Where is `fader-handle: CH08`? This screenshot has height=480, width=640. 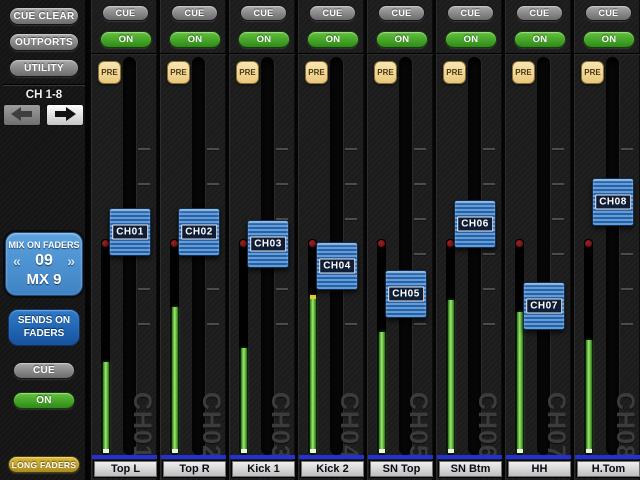 fader-handle: CH08 is located at coordinates (613, 202).